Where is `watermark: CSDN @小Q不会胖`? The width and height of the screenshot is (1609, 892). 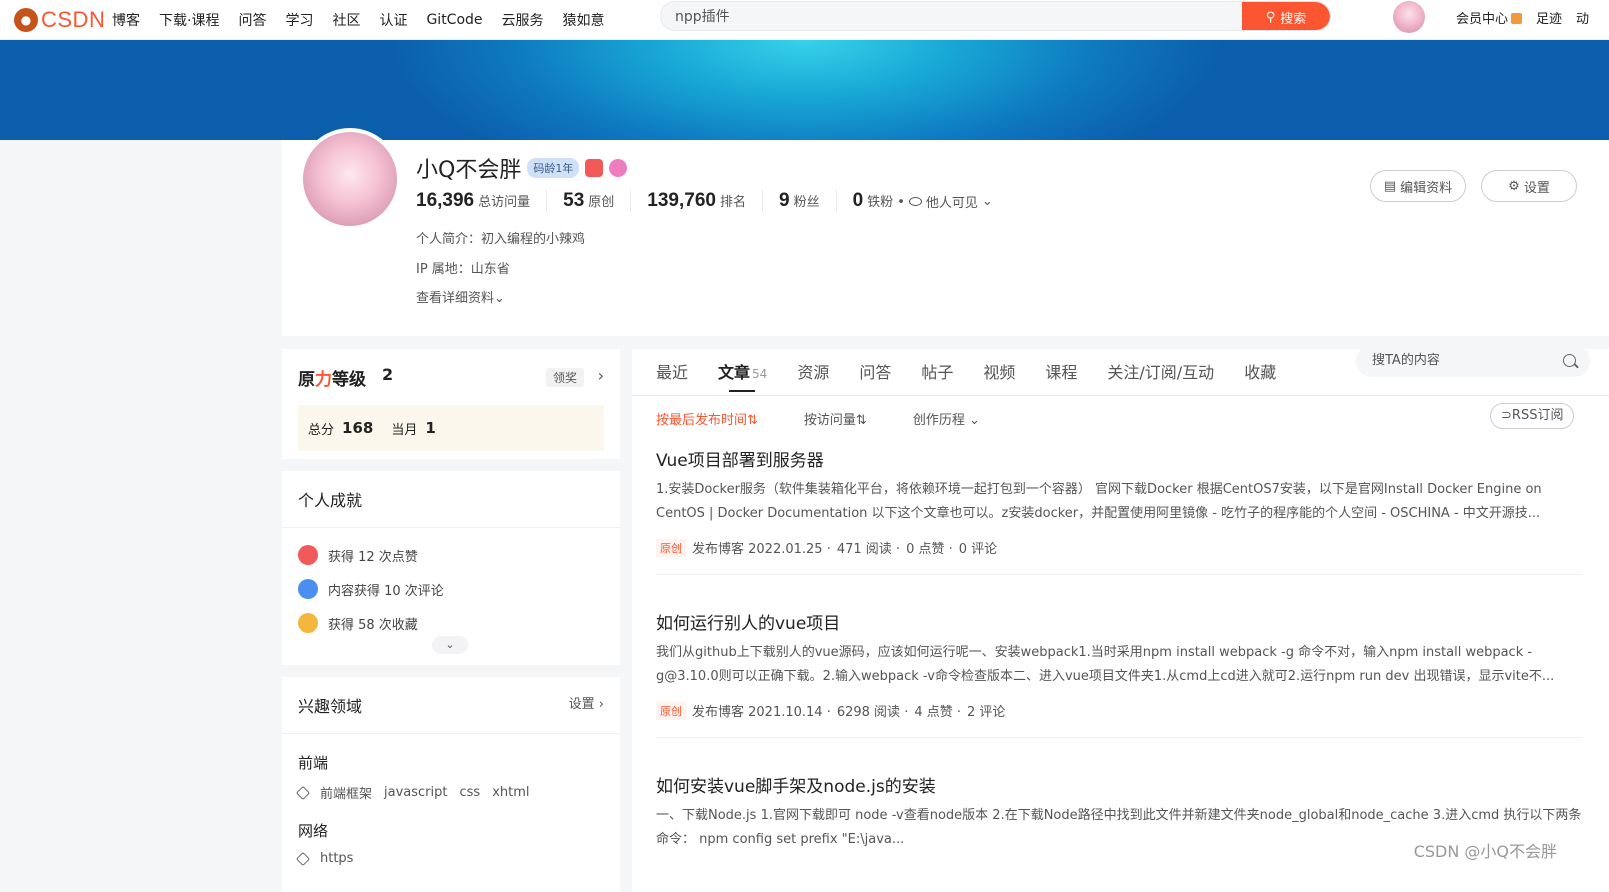
watermark: CSDN @小Q不会胖 is located at coordinates (1485, 851).